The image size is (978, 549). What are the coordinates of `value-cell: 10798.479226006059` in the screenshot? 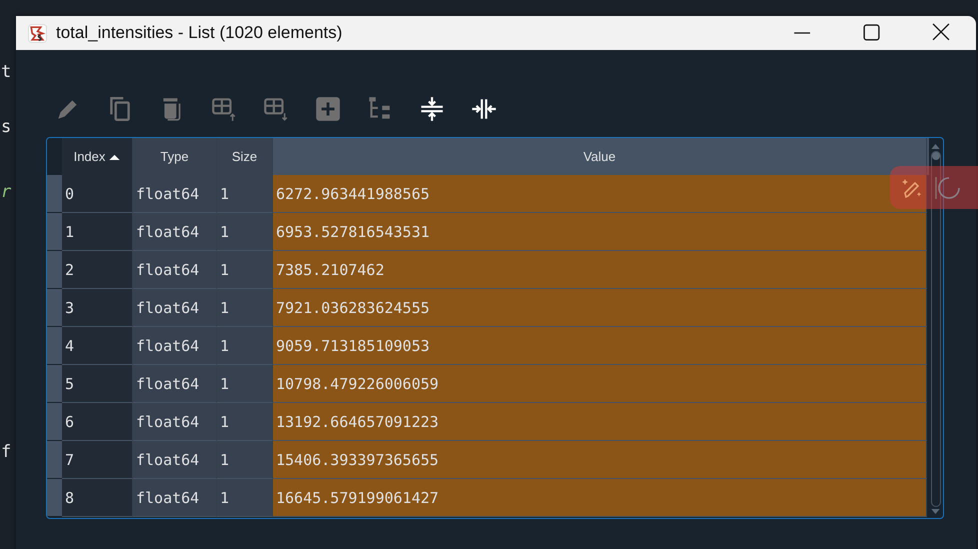 It's located at (600, 384).